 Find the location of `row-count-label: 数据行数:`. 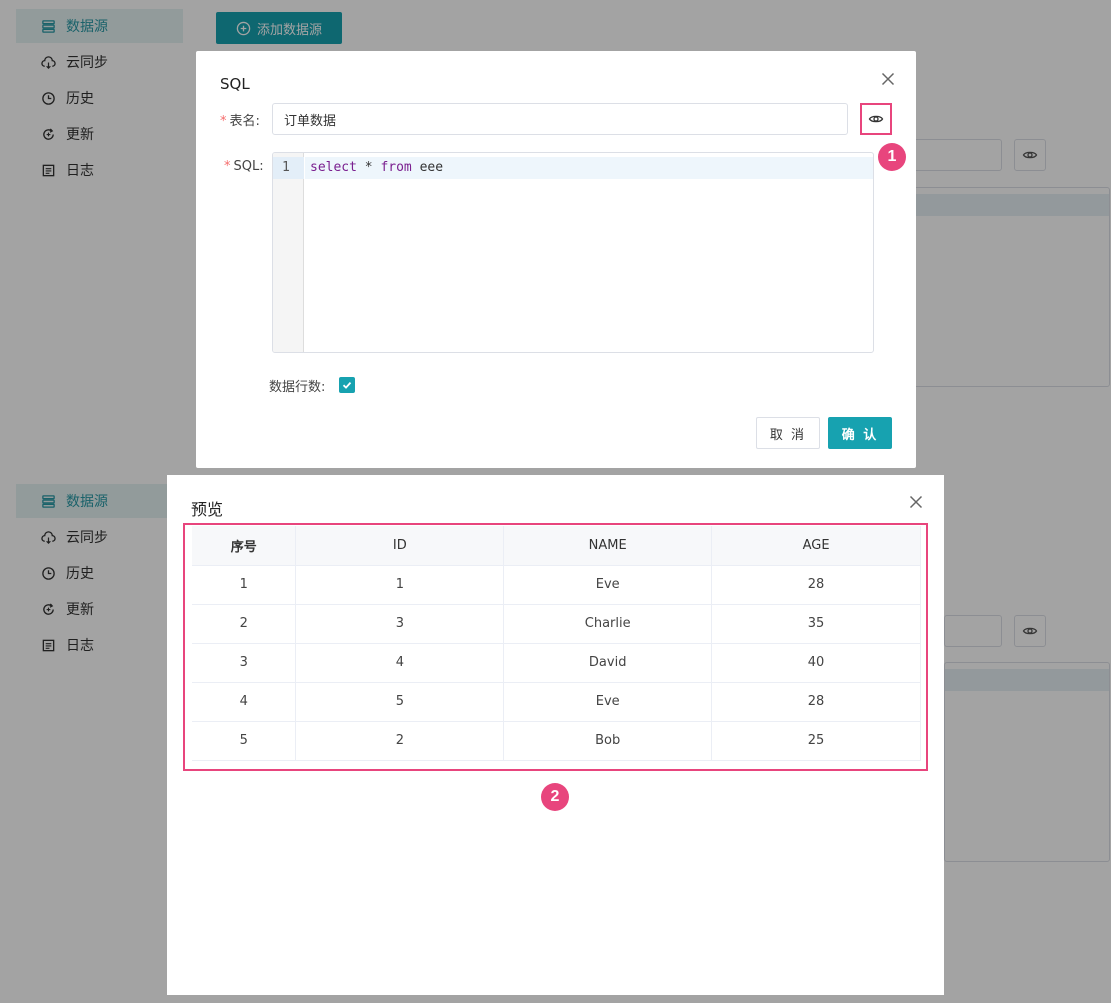

row-count-label: 数据行数: is located at coordinates (297, 387).